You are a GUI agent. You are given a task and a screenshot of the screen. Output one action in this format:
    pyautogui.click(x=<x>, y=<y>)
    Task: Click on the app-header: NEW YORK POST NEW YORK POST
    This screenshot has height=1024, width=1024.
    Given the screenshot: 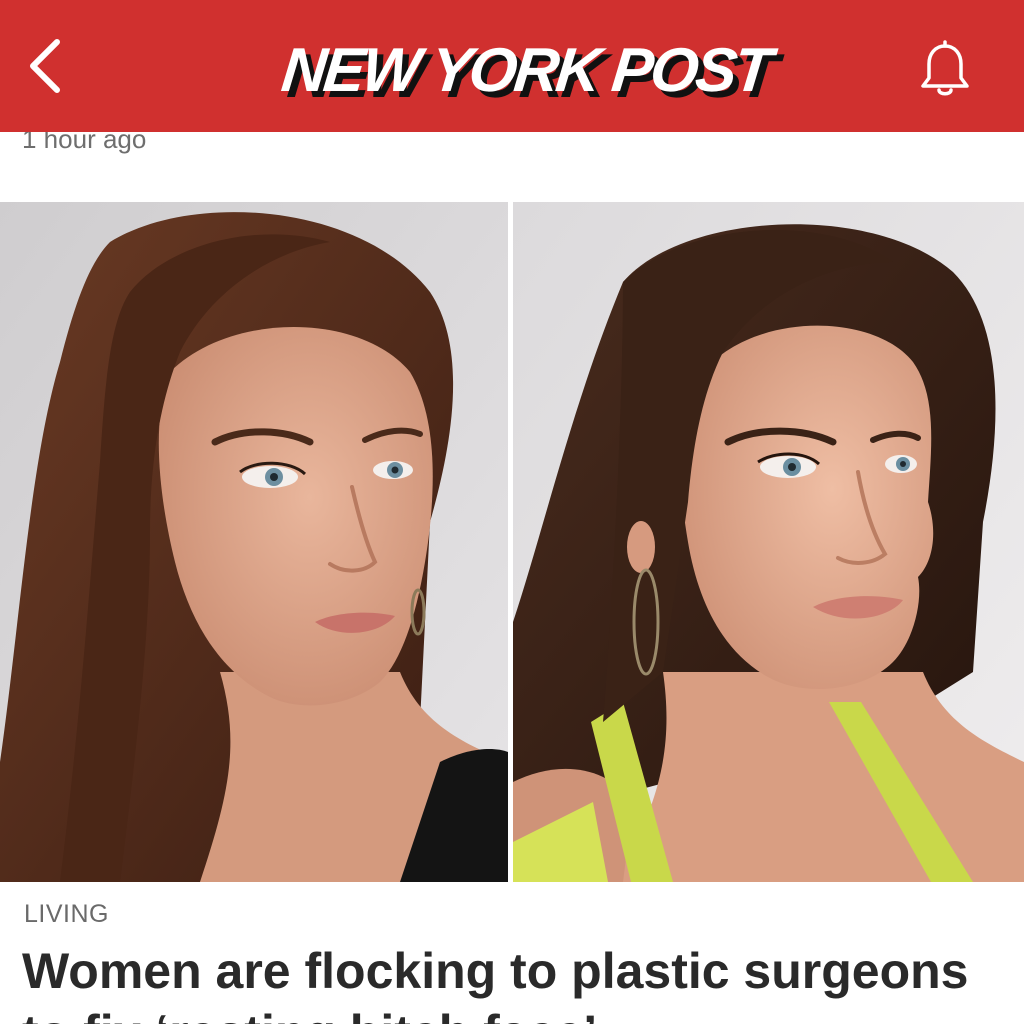 What is the action you would take?
    pyautogui.click(x=512, y=66)
    